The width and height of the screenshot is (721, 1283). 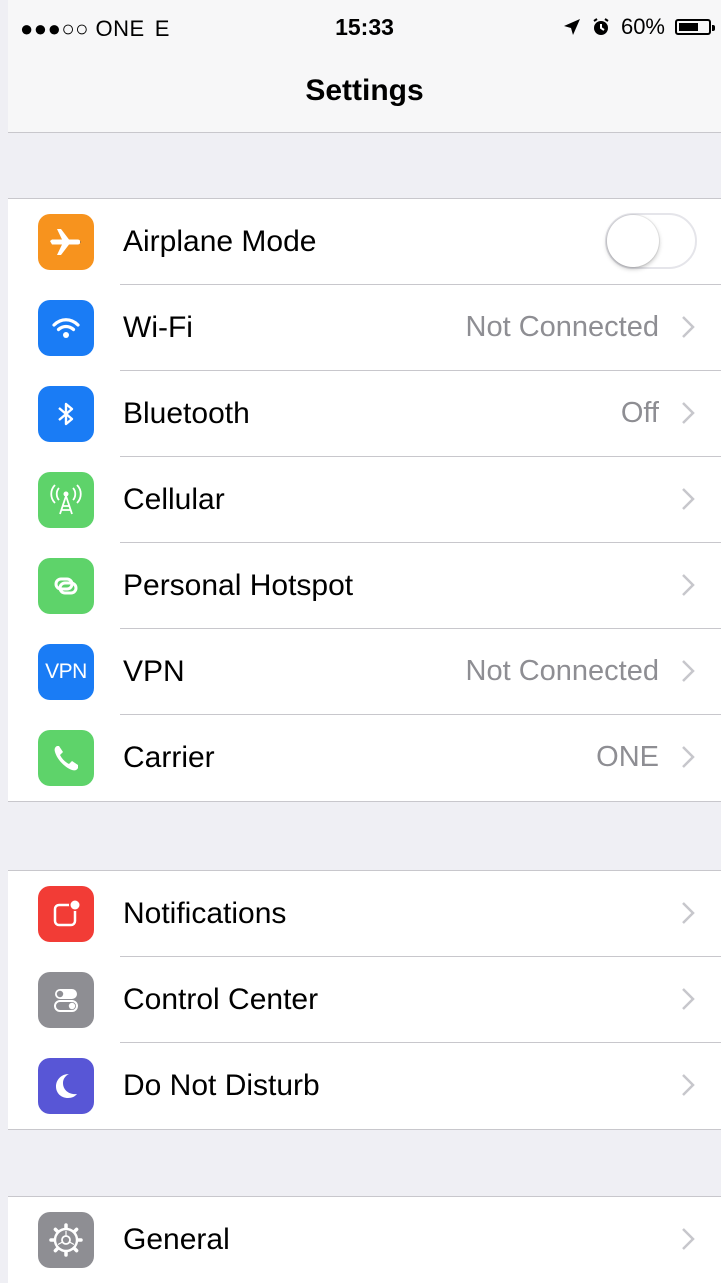 What do you see at coordinates (627, 757) in the screenshot?
I see `carrier-value: ONE` at bounding box center [627, 757].